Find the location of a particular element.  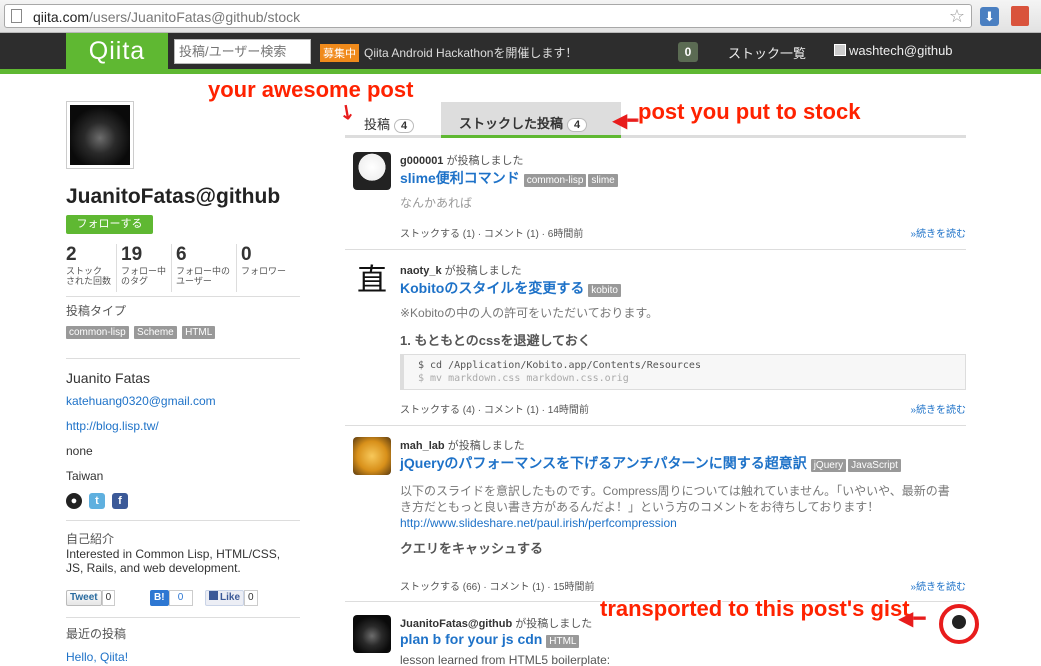

website-link: http://blog.lisp.tw/ is located at coordinates (112, 426).